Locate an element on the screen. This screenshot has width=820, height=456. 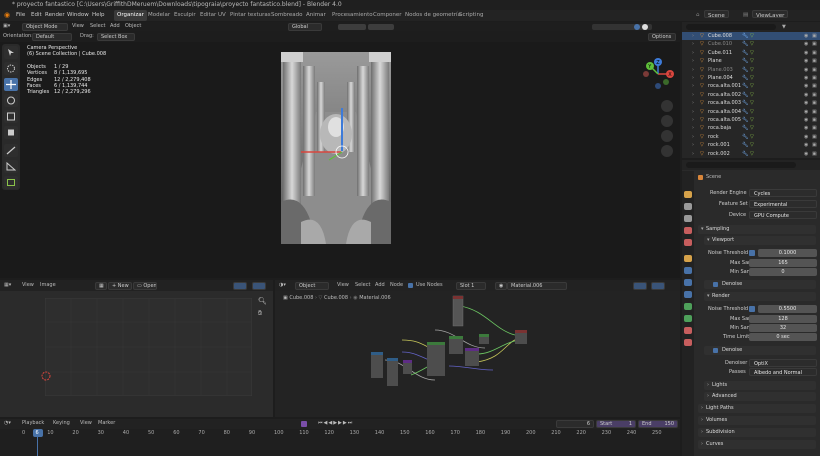
node-graph is located at coordinates (455, 345).